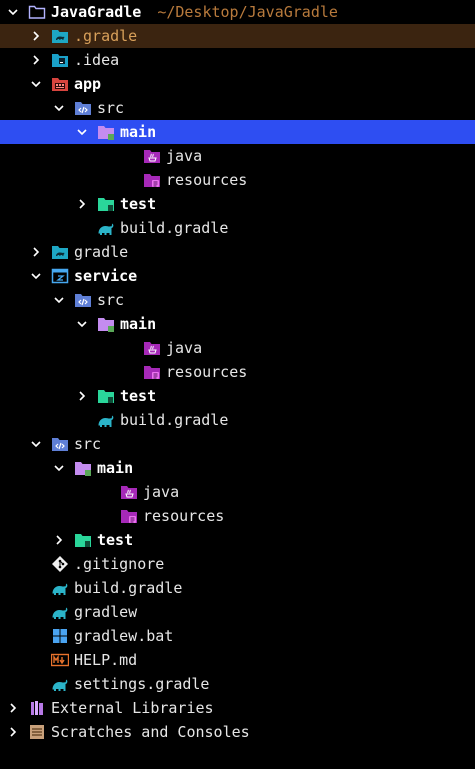 This screenshot has height=769, width=475. Describe the element at coordinates (237, 564) in the screenshot. I see `tree-row-file-gitignore: .gitignore` at that location.